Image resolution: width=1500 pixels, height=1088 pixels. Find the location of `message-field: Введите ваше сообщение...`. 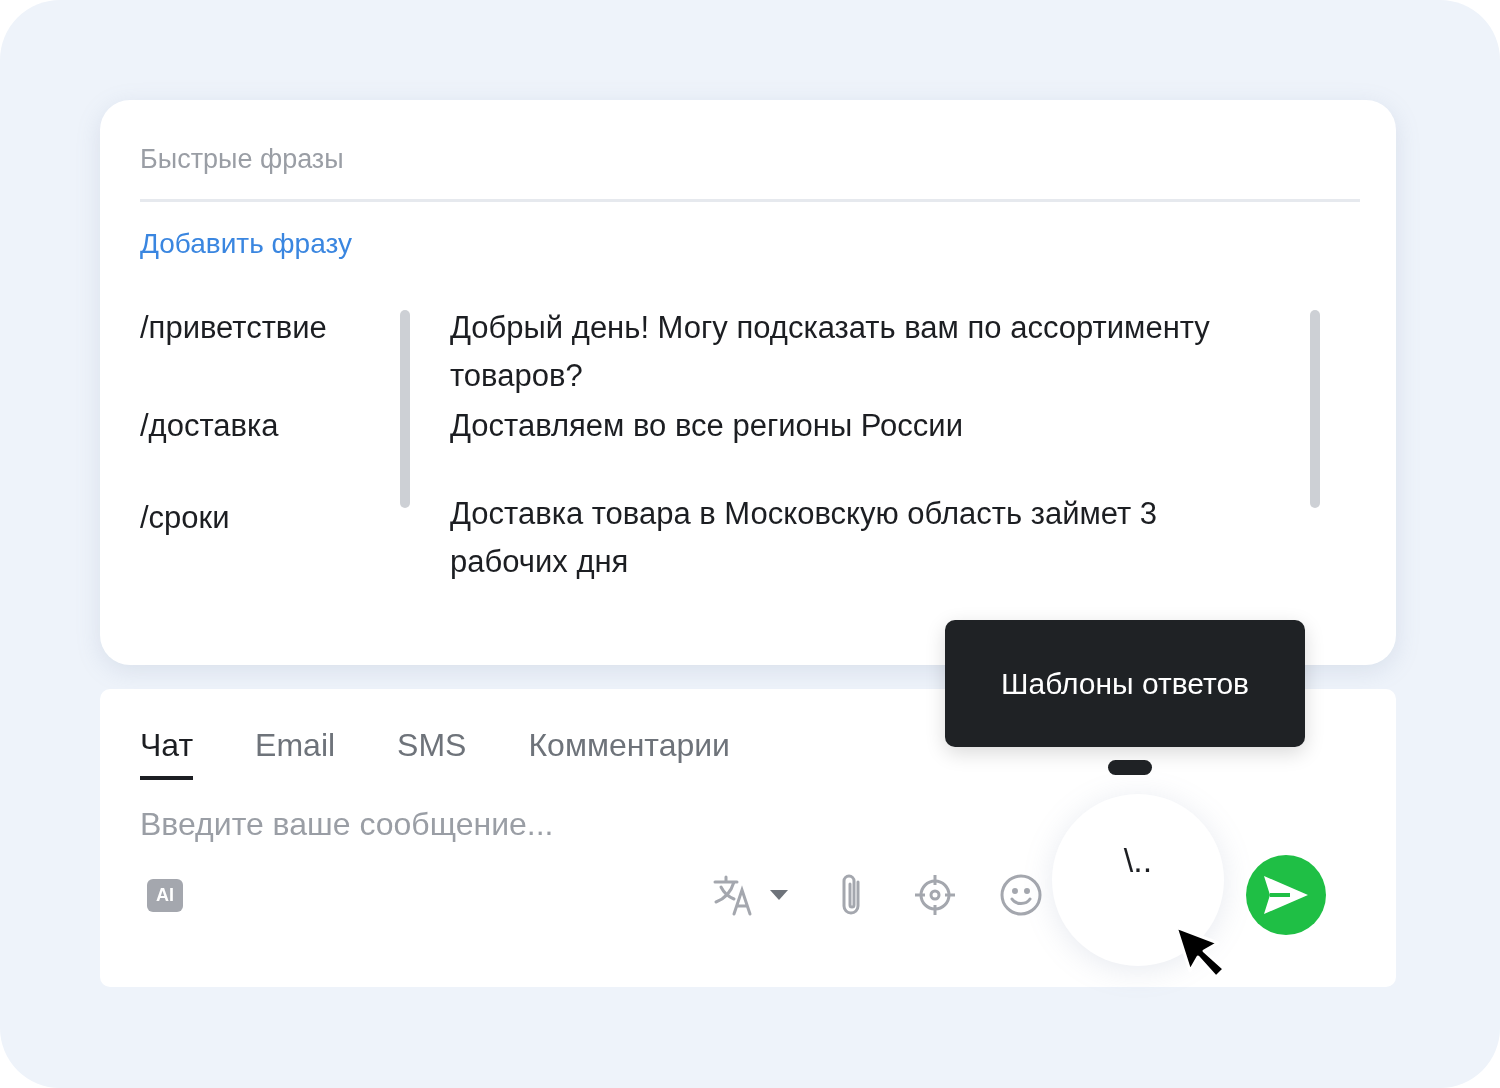

message-field: Введите ваше сообщение... is located at coordinates (540, 824).